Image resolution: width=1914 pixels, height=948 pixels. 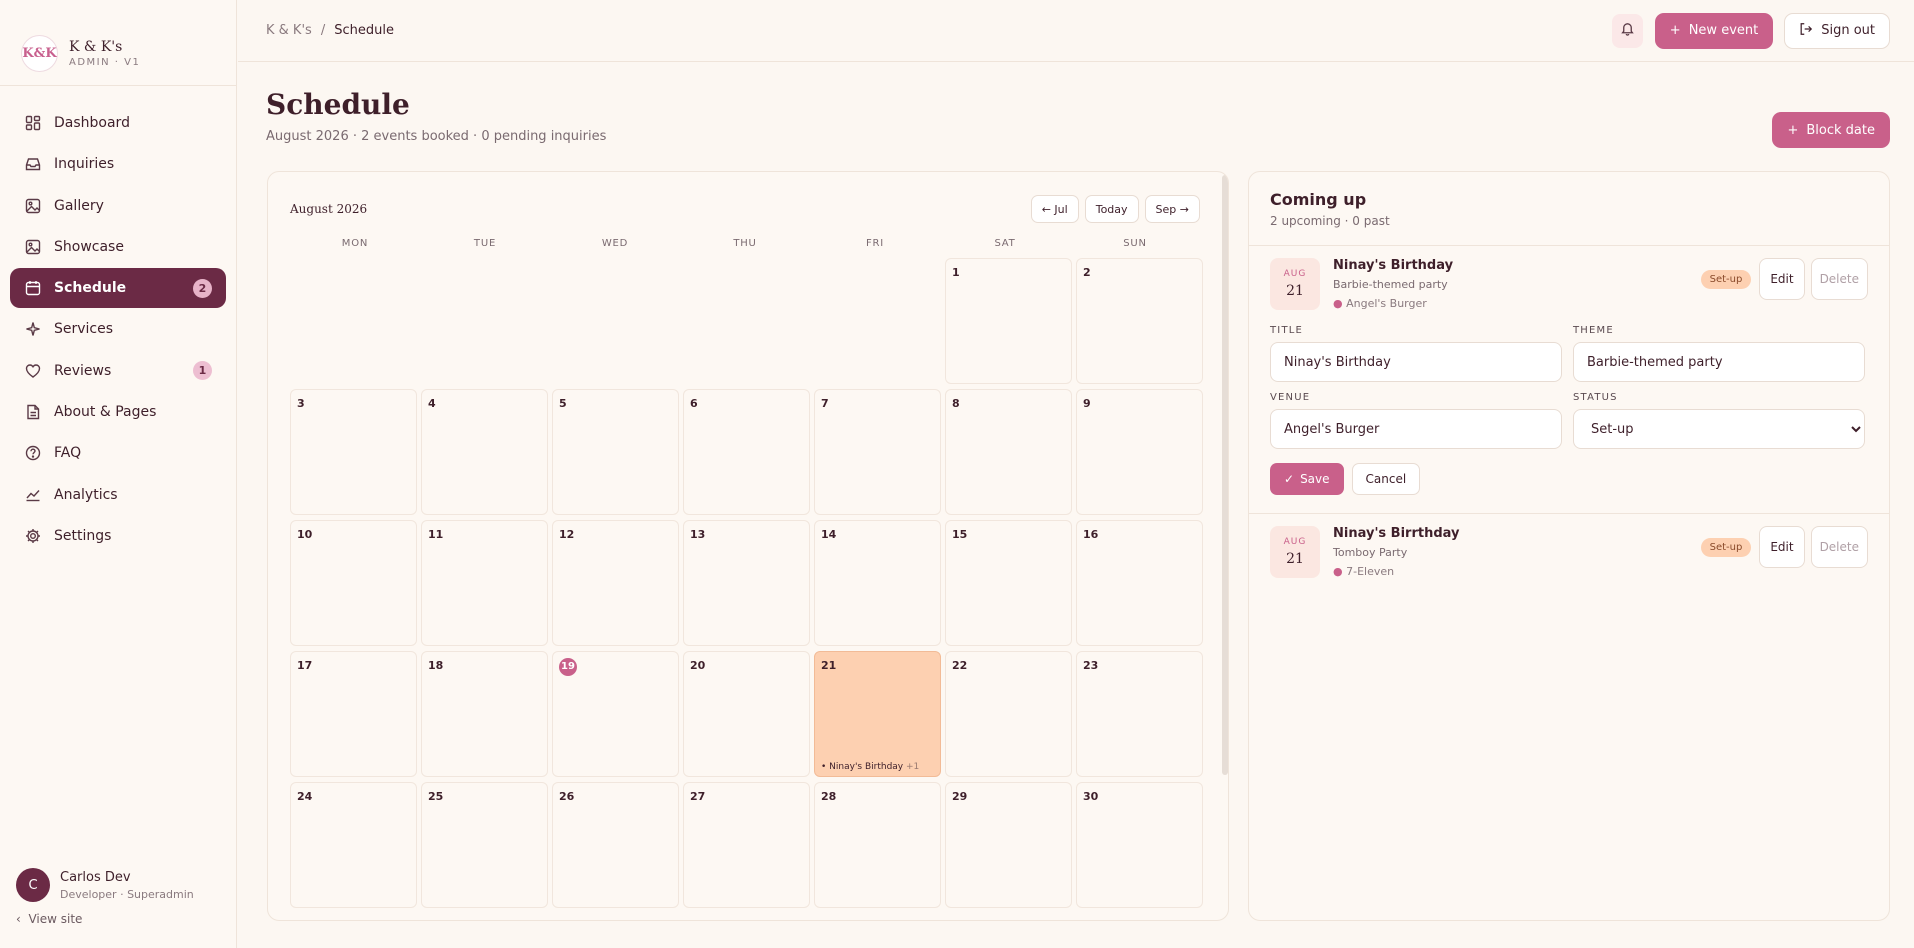 I want to click on event-name: Ninay's Birthday, so click(x=1393, y=265).